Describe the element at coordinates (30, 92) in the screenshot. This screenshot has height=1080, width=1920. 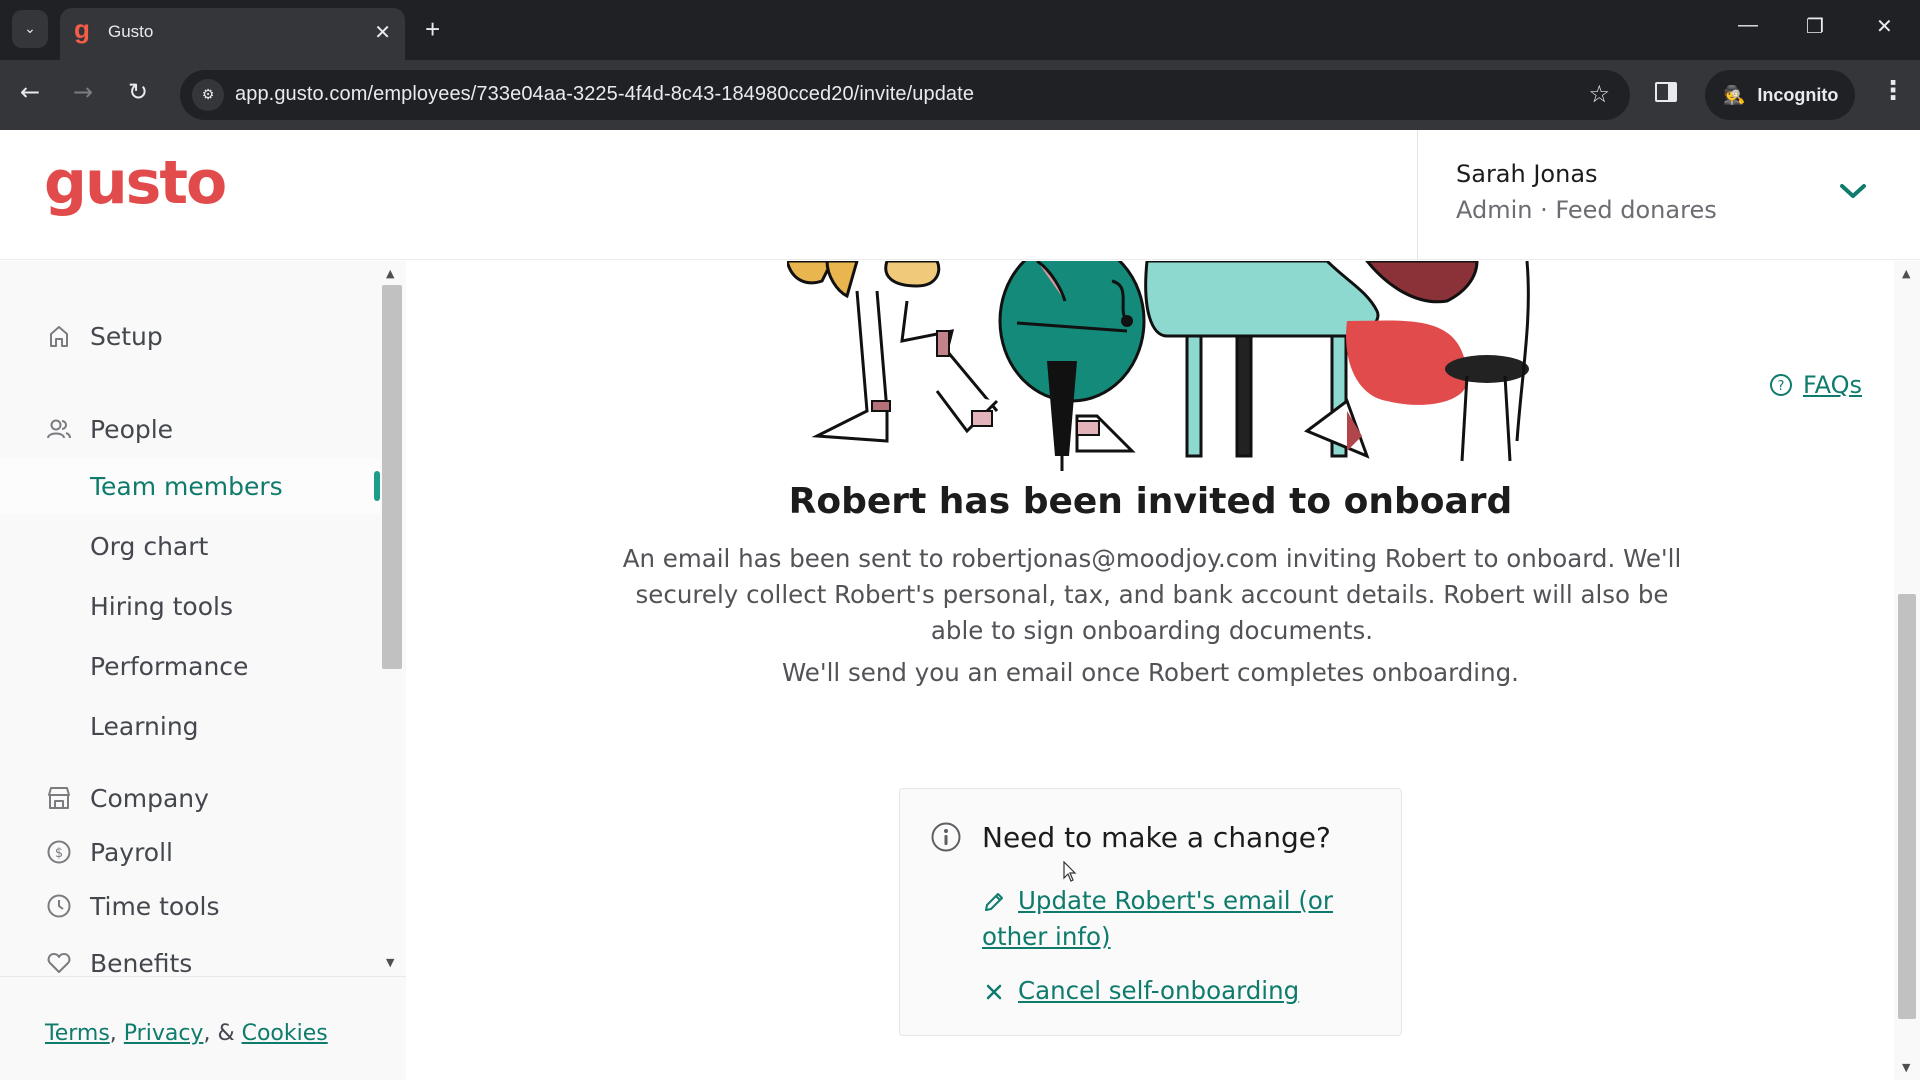
I see `back-arrow-icon: ←` at that location.